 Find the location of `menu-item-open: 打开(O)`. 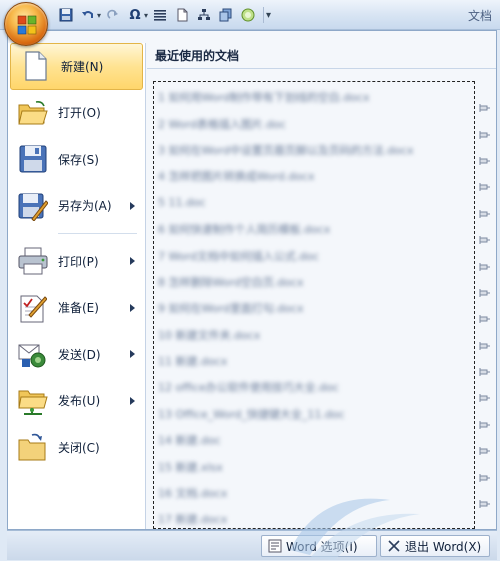

menu-item-open: 打开(O) is located at coordinates (76, 113).